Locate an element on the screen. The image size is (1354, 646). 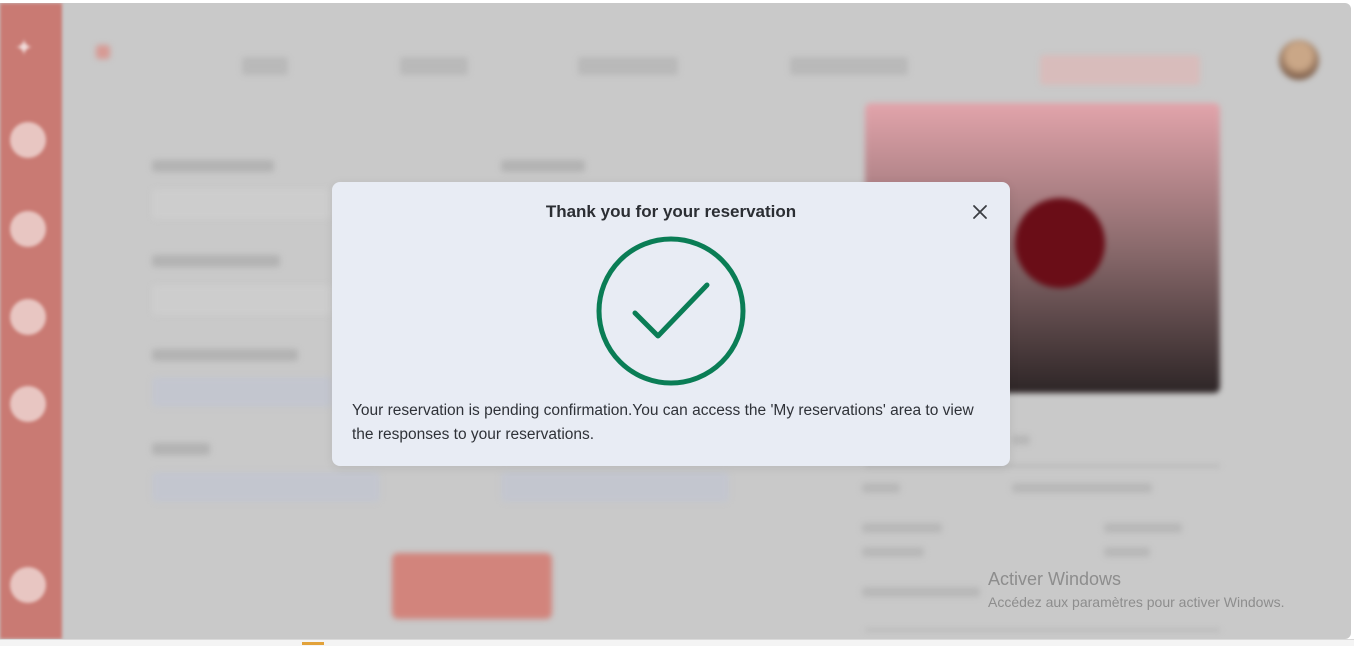
windows-activation-watermark-title: Activer Windows is located at coordinates (1055, 579).